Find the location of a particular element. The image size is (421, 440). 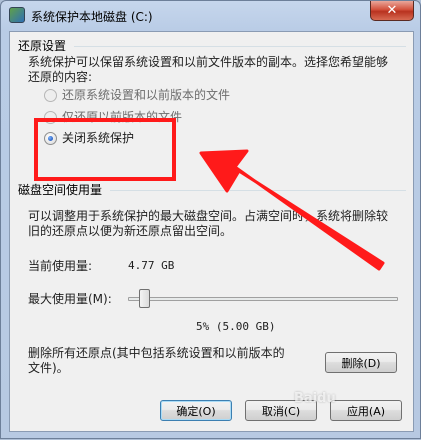

watermark-logo: Baidu is located at coordinates (315, 398).